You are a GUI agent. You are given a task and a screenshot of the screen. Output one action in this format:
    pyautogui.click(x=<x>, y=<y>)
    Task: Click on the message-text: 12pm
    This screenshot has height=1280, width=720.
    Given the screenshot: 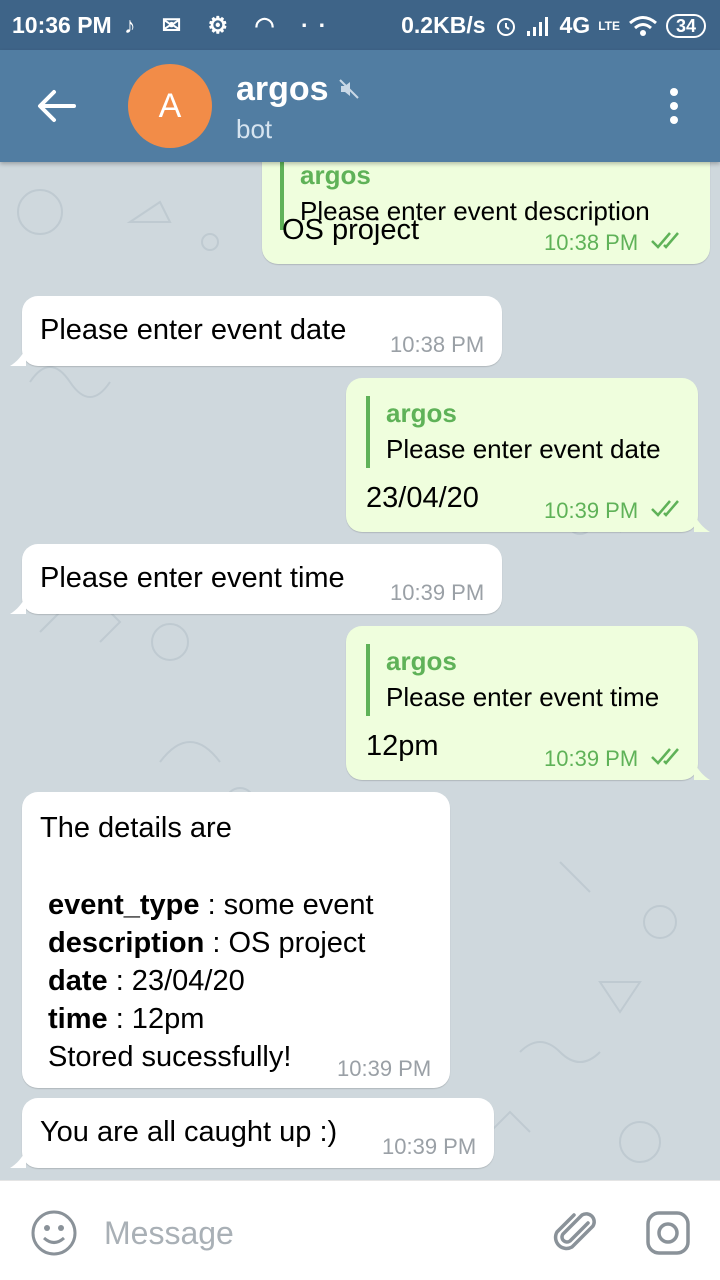 What is the action you would take?
    pyautogui.click(x=402, y=746)
    